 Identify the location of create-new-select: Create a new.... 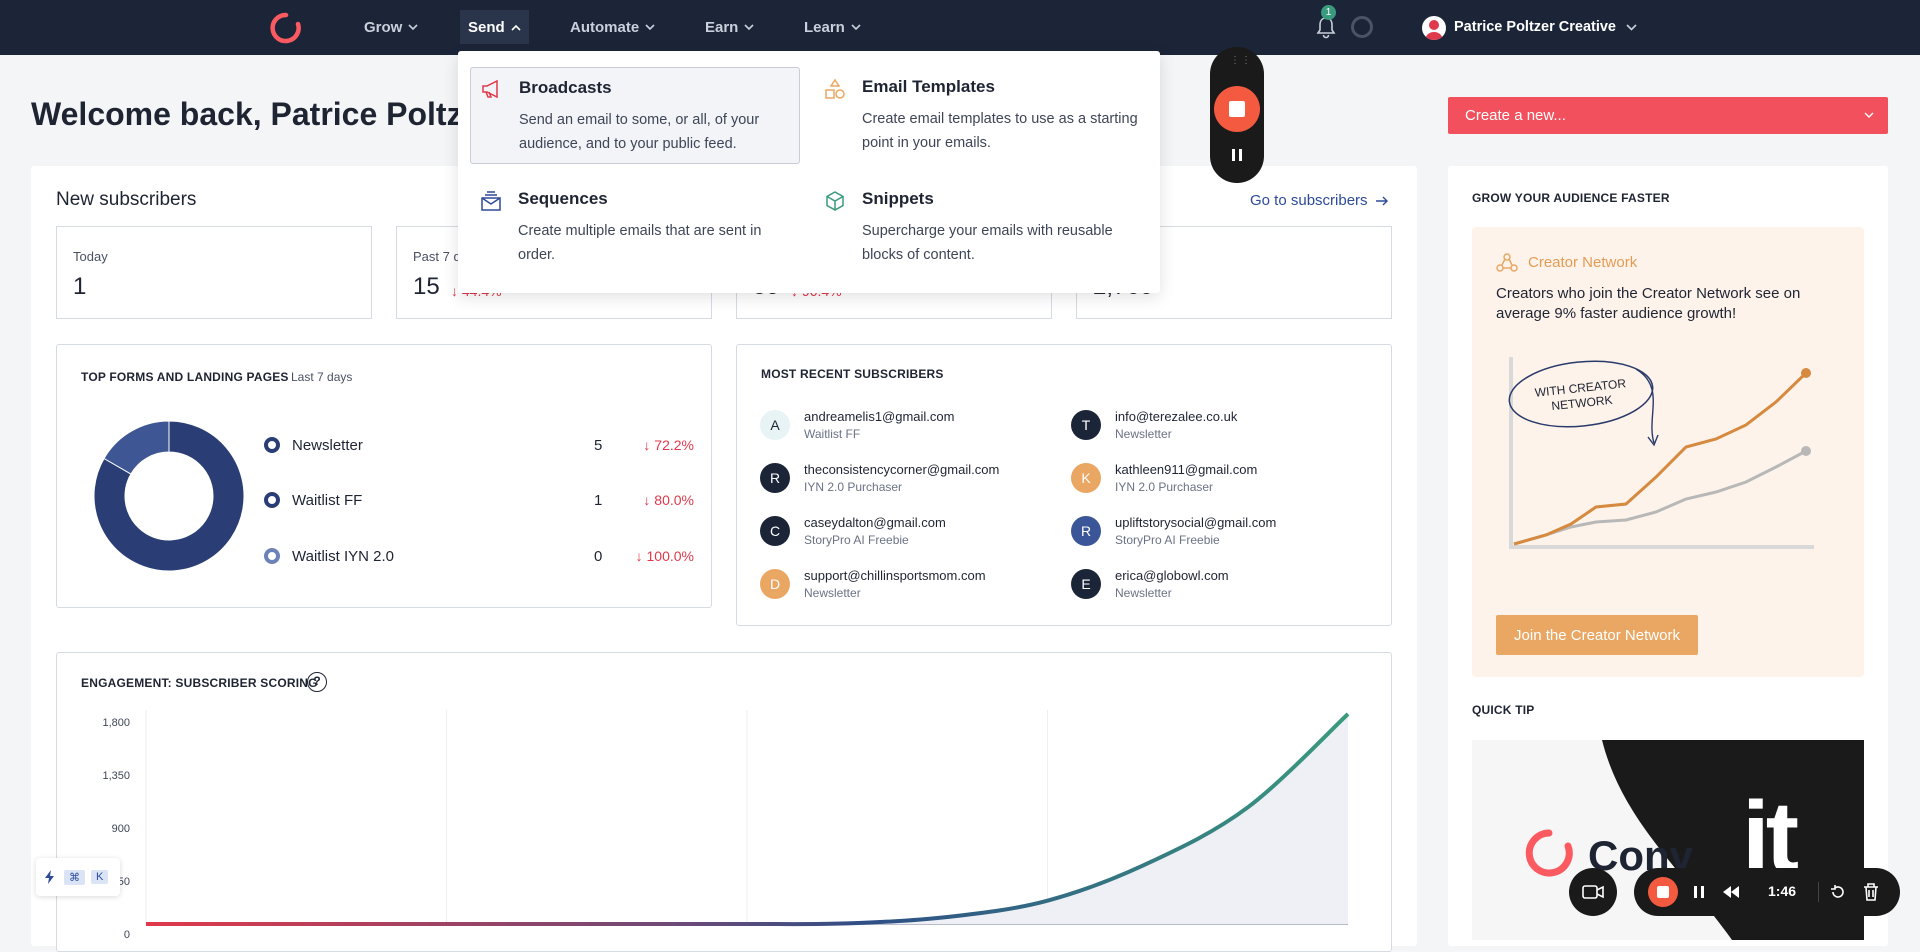
(1668, 115).